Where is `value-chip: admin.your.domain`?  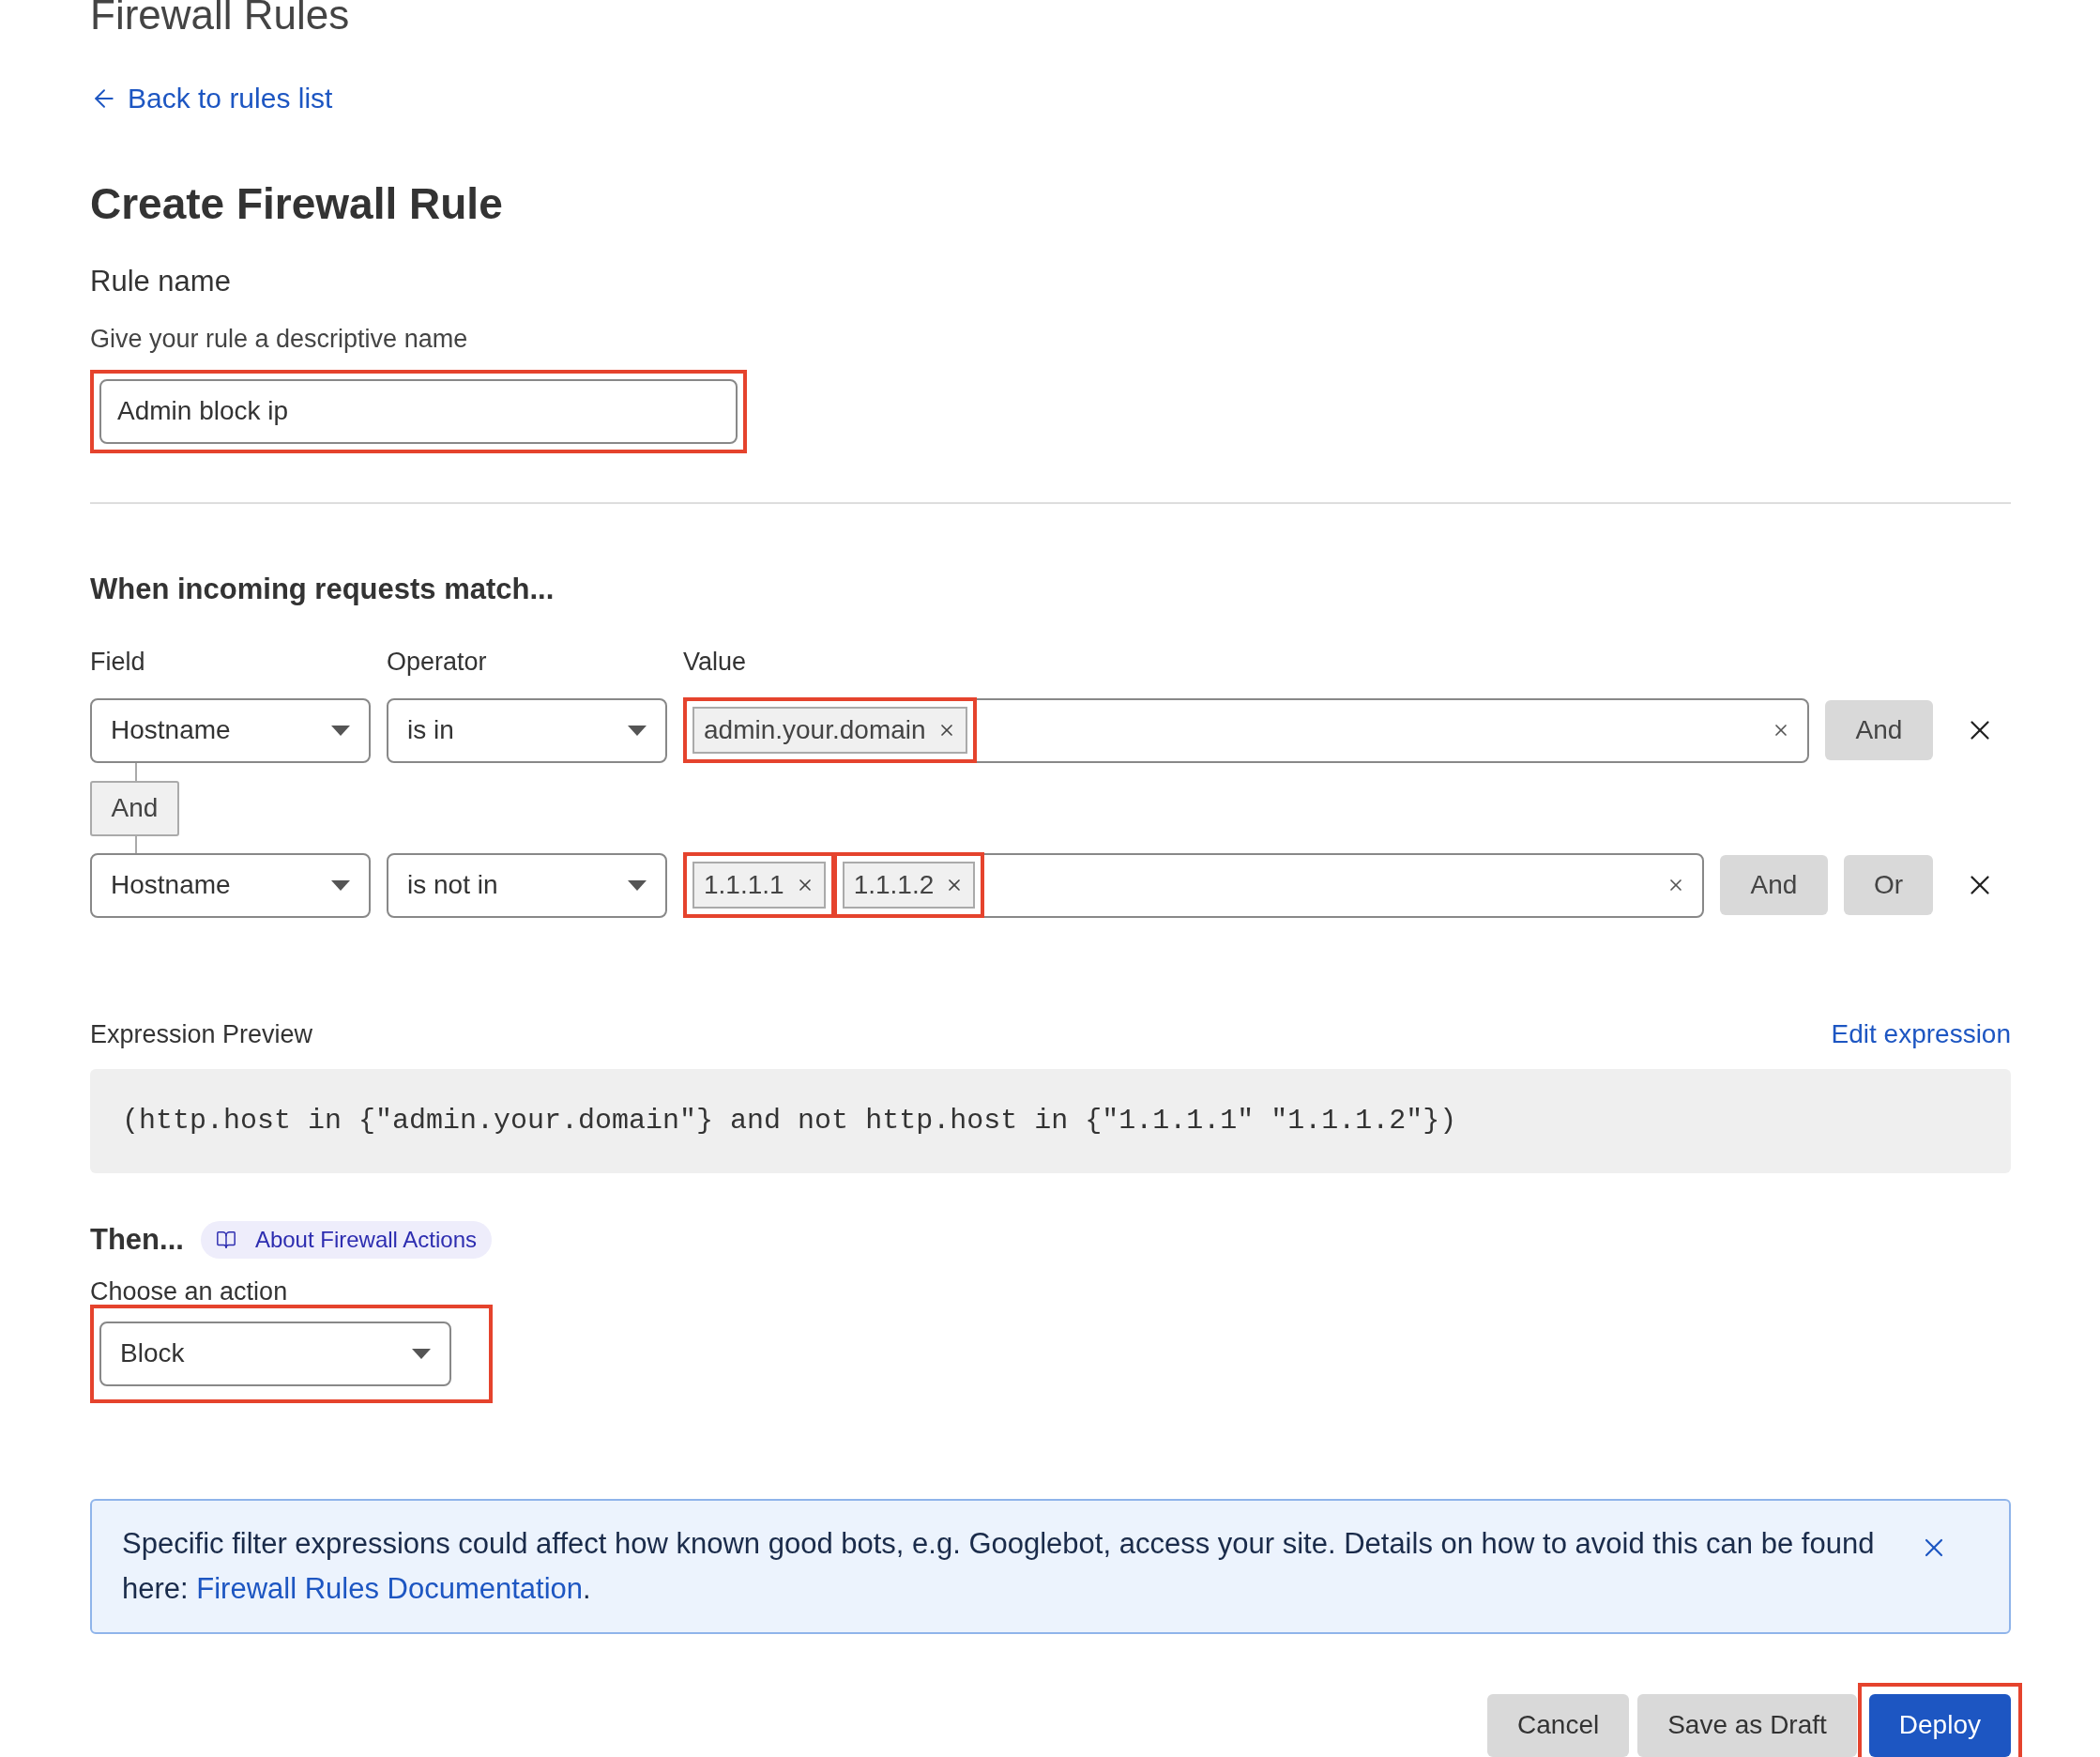 value-chip: admin.your.domain is located at coordinates (829, 730).